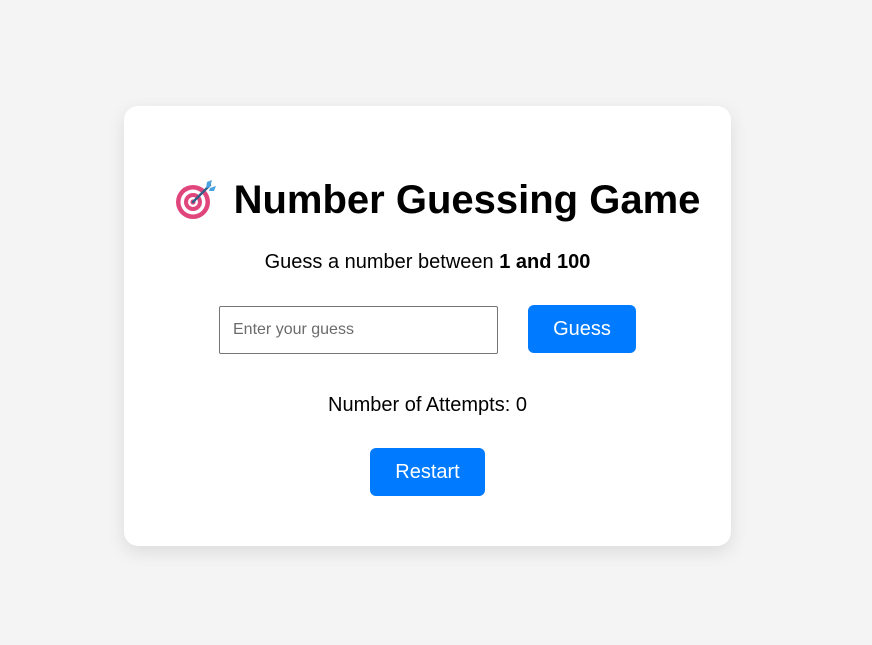 This screenshot has width=872, height=645. Describe the element at coordinates (427, 472) in the screenshot. I see `restart-button: Restart` at that location.